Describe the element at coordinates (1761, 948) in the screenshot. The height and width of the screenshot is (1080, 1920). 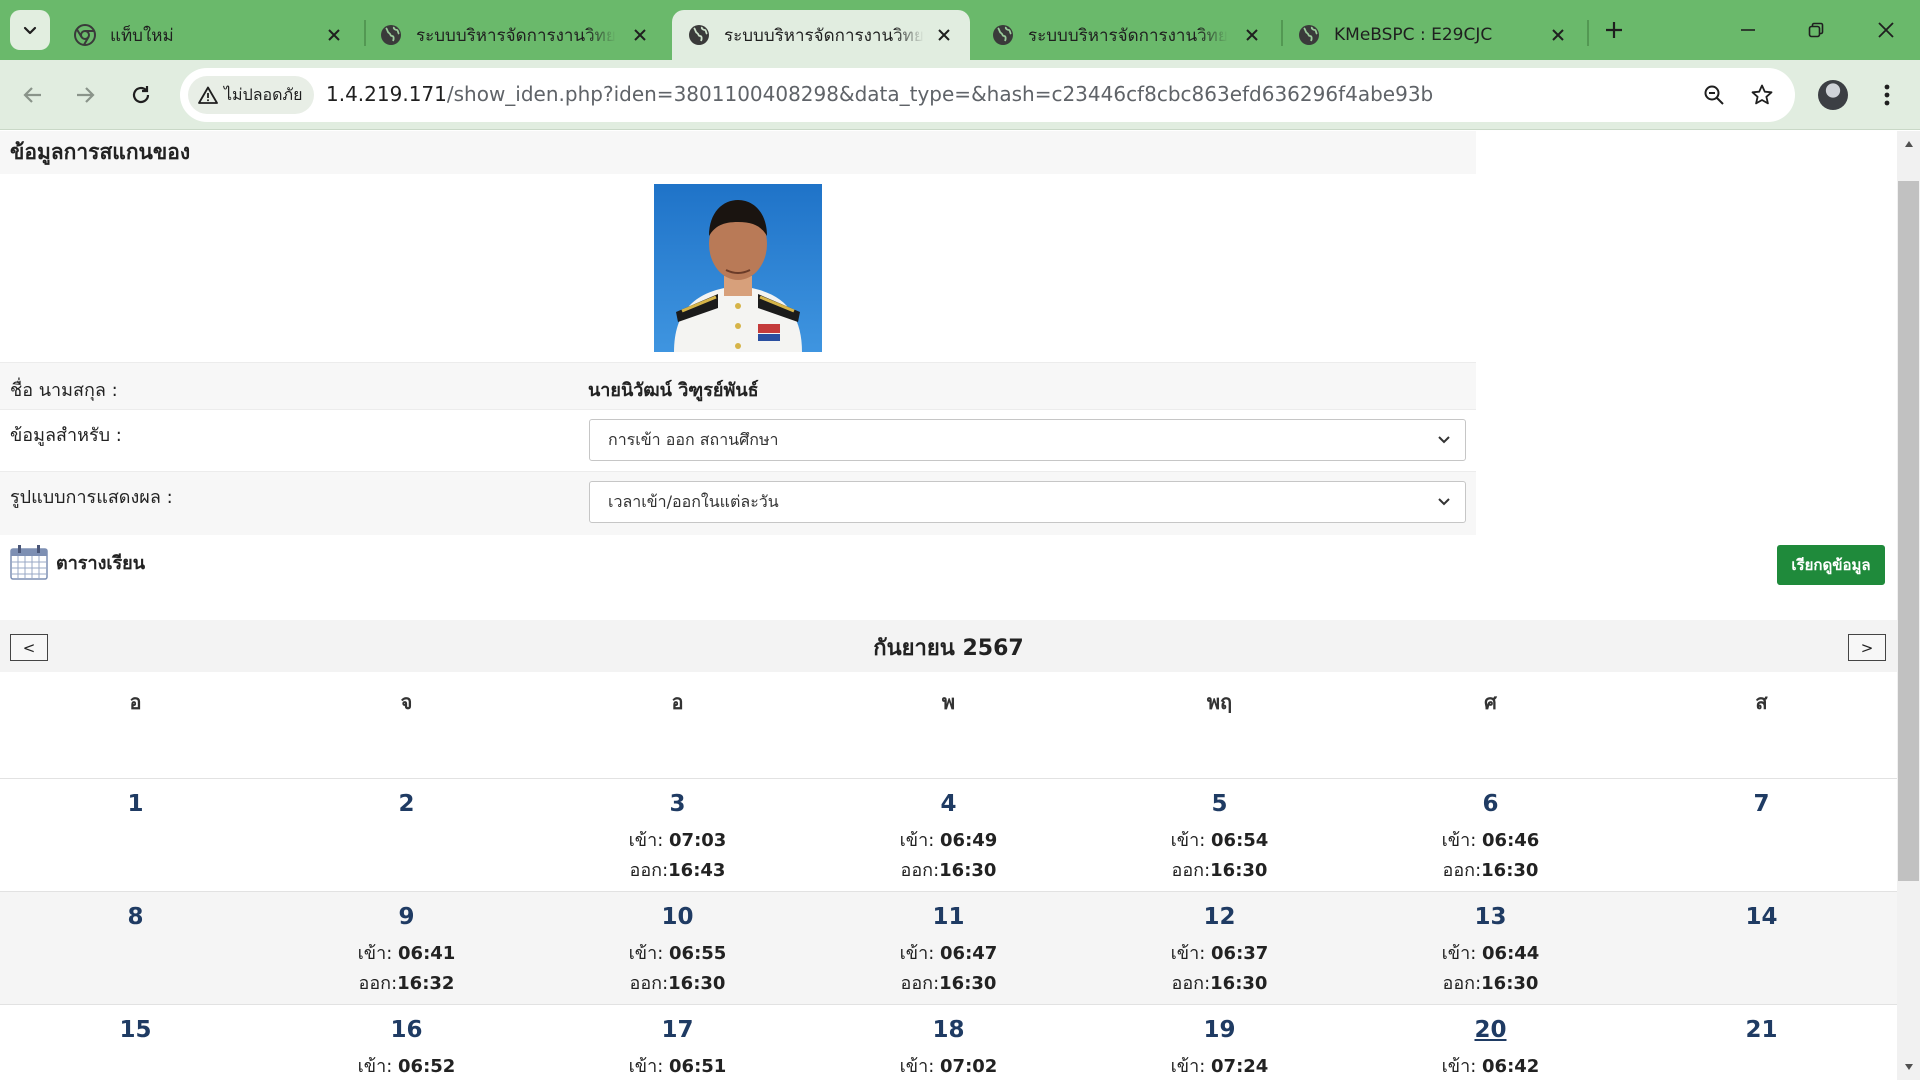
I see `calendar-day-cell: 14` at that location.